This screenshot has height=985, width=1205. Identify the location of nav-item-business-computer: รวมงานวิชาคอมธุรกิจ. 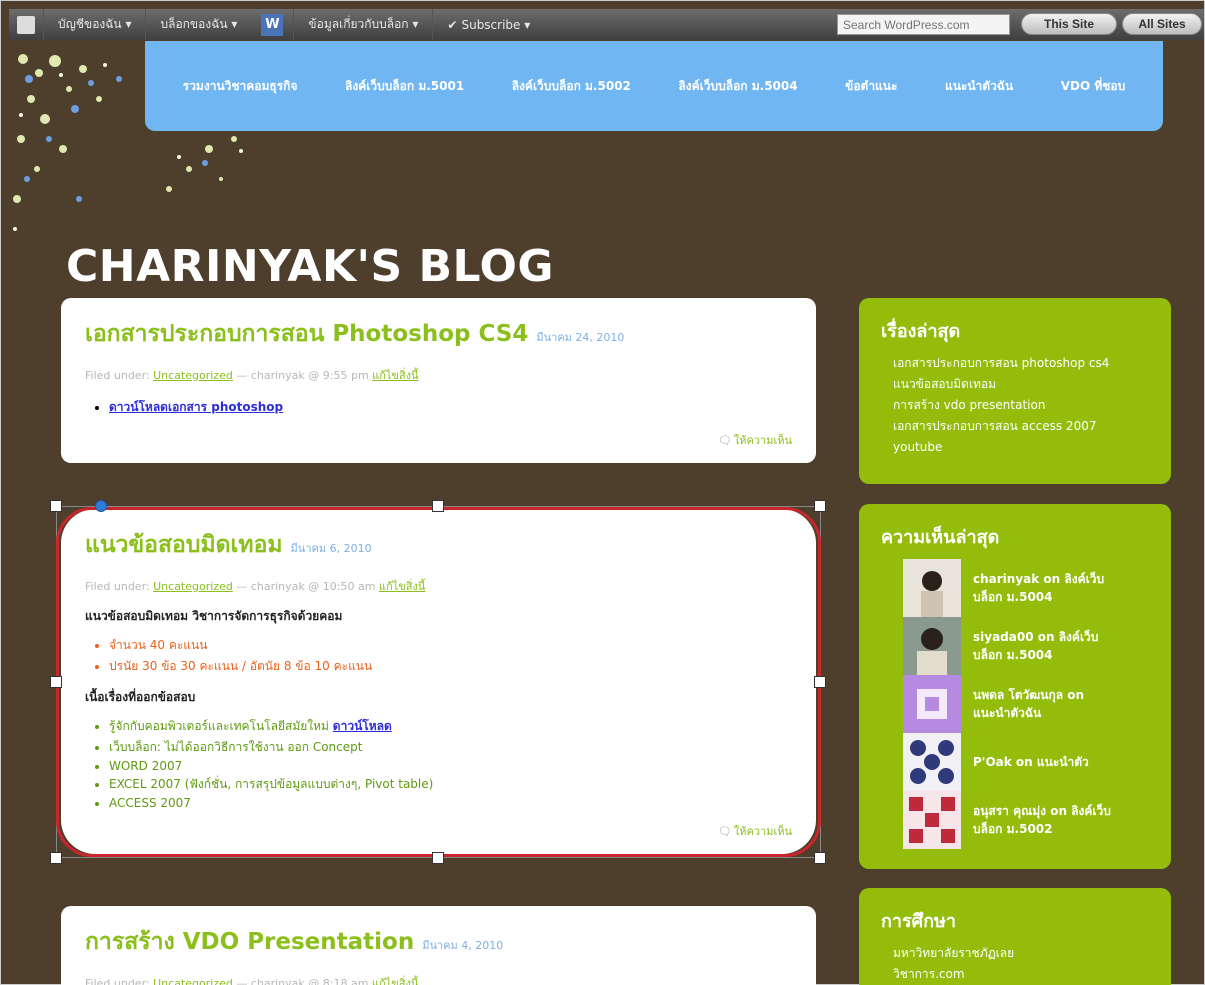
(240, 86).